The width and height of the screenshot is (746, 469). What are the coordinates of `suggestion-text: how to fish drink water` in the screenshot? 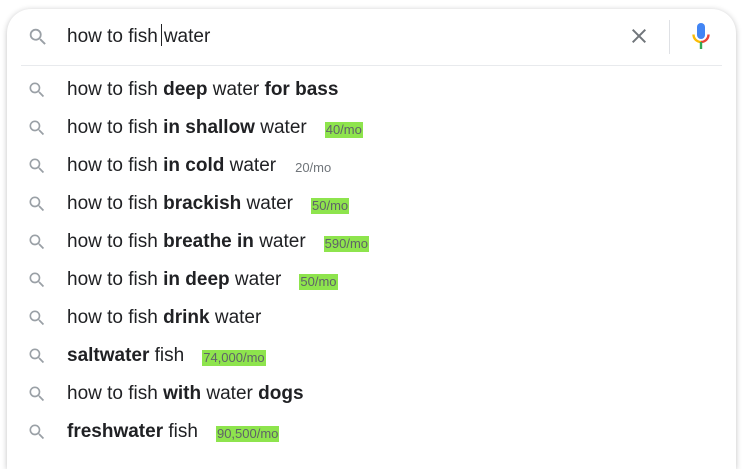 It's located at (164, 318).